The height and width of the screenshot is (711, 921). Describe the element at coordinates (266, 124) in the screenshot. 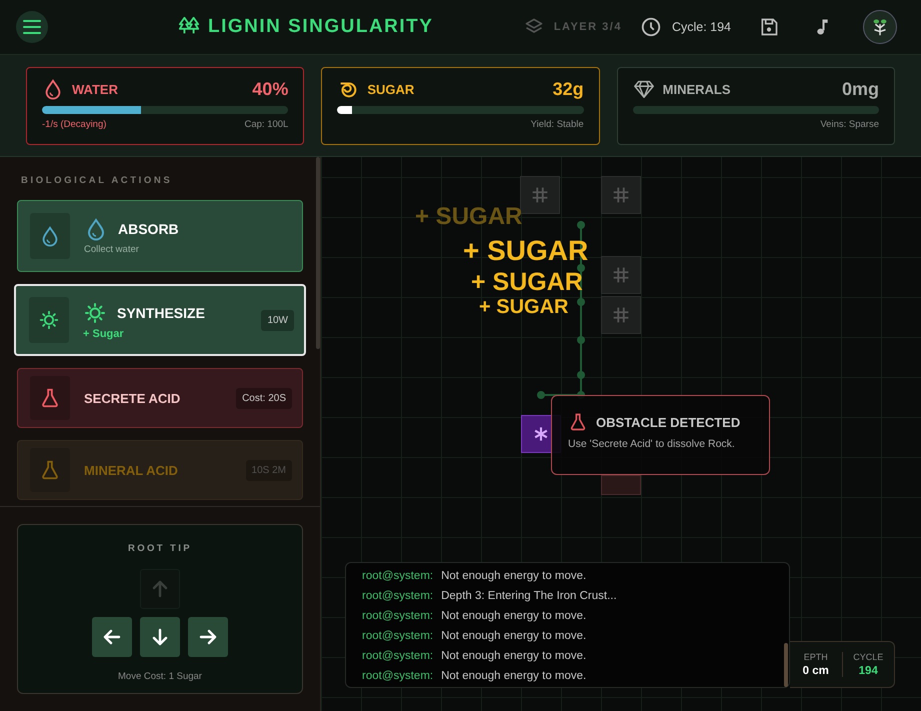

I see `resource-note: Cap: 100L` at that location.